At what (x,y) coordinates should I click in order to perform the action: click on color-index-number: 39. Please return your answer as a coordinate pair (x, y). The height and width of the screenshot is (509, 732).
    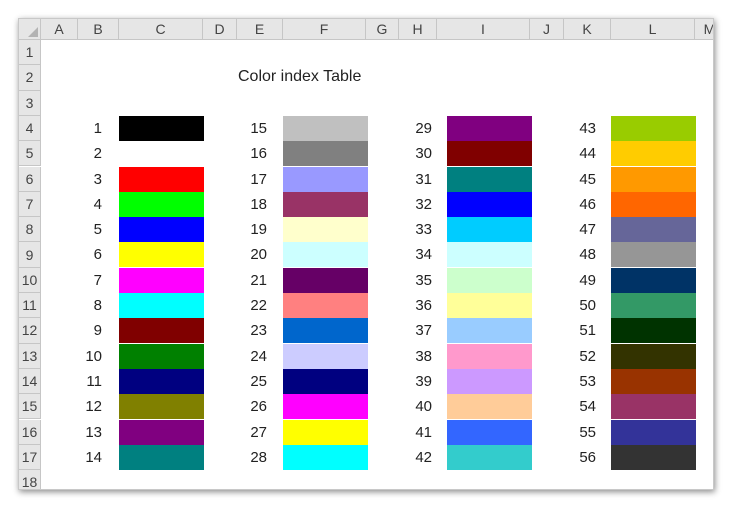
    Looking at the image, I should click on (416, 381).